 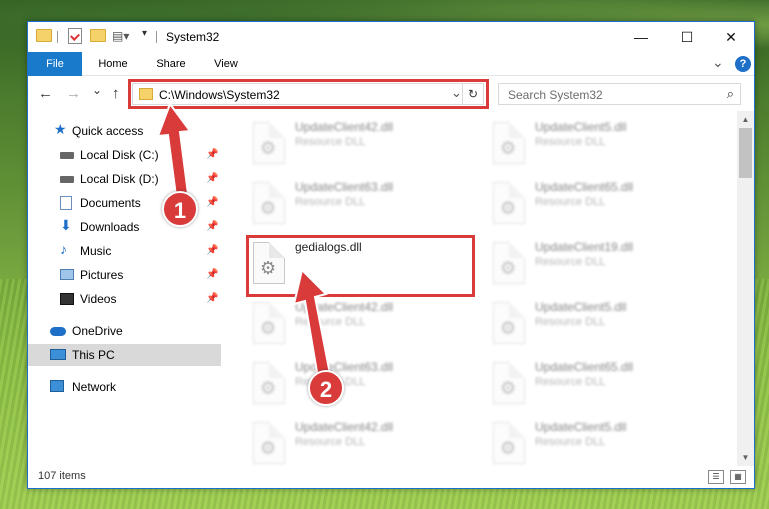 What do you see at coordinates (98, 35) in the screenshot?
I see `new-folder-icon` at bounding box center [98, 35].